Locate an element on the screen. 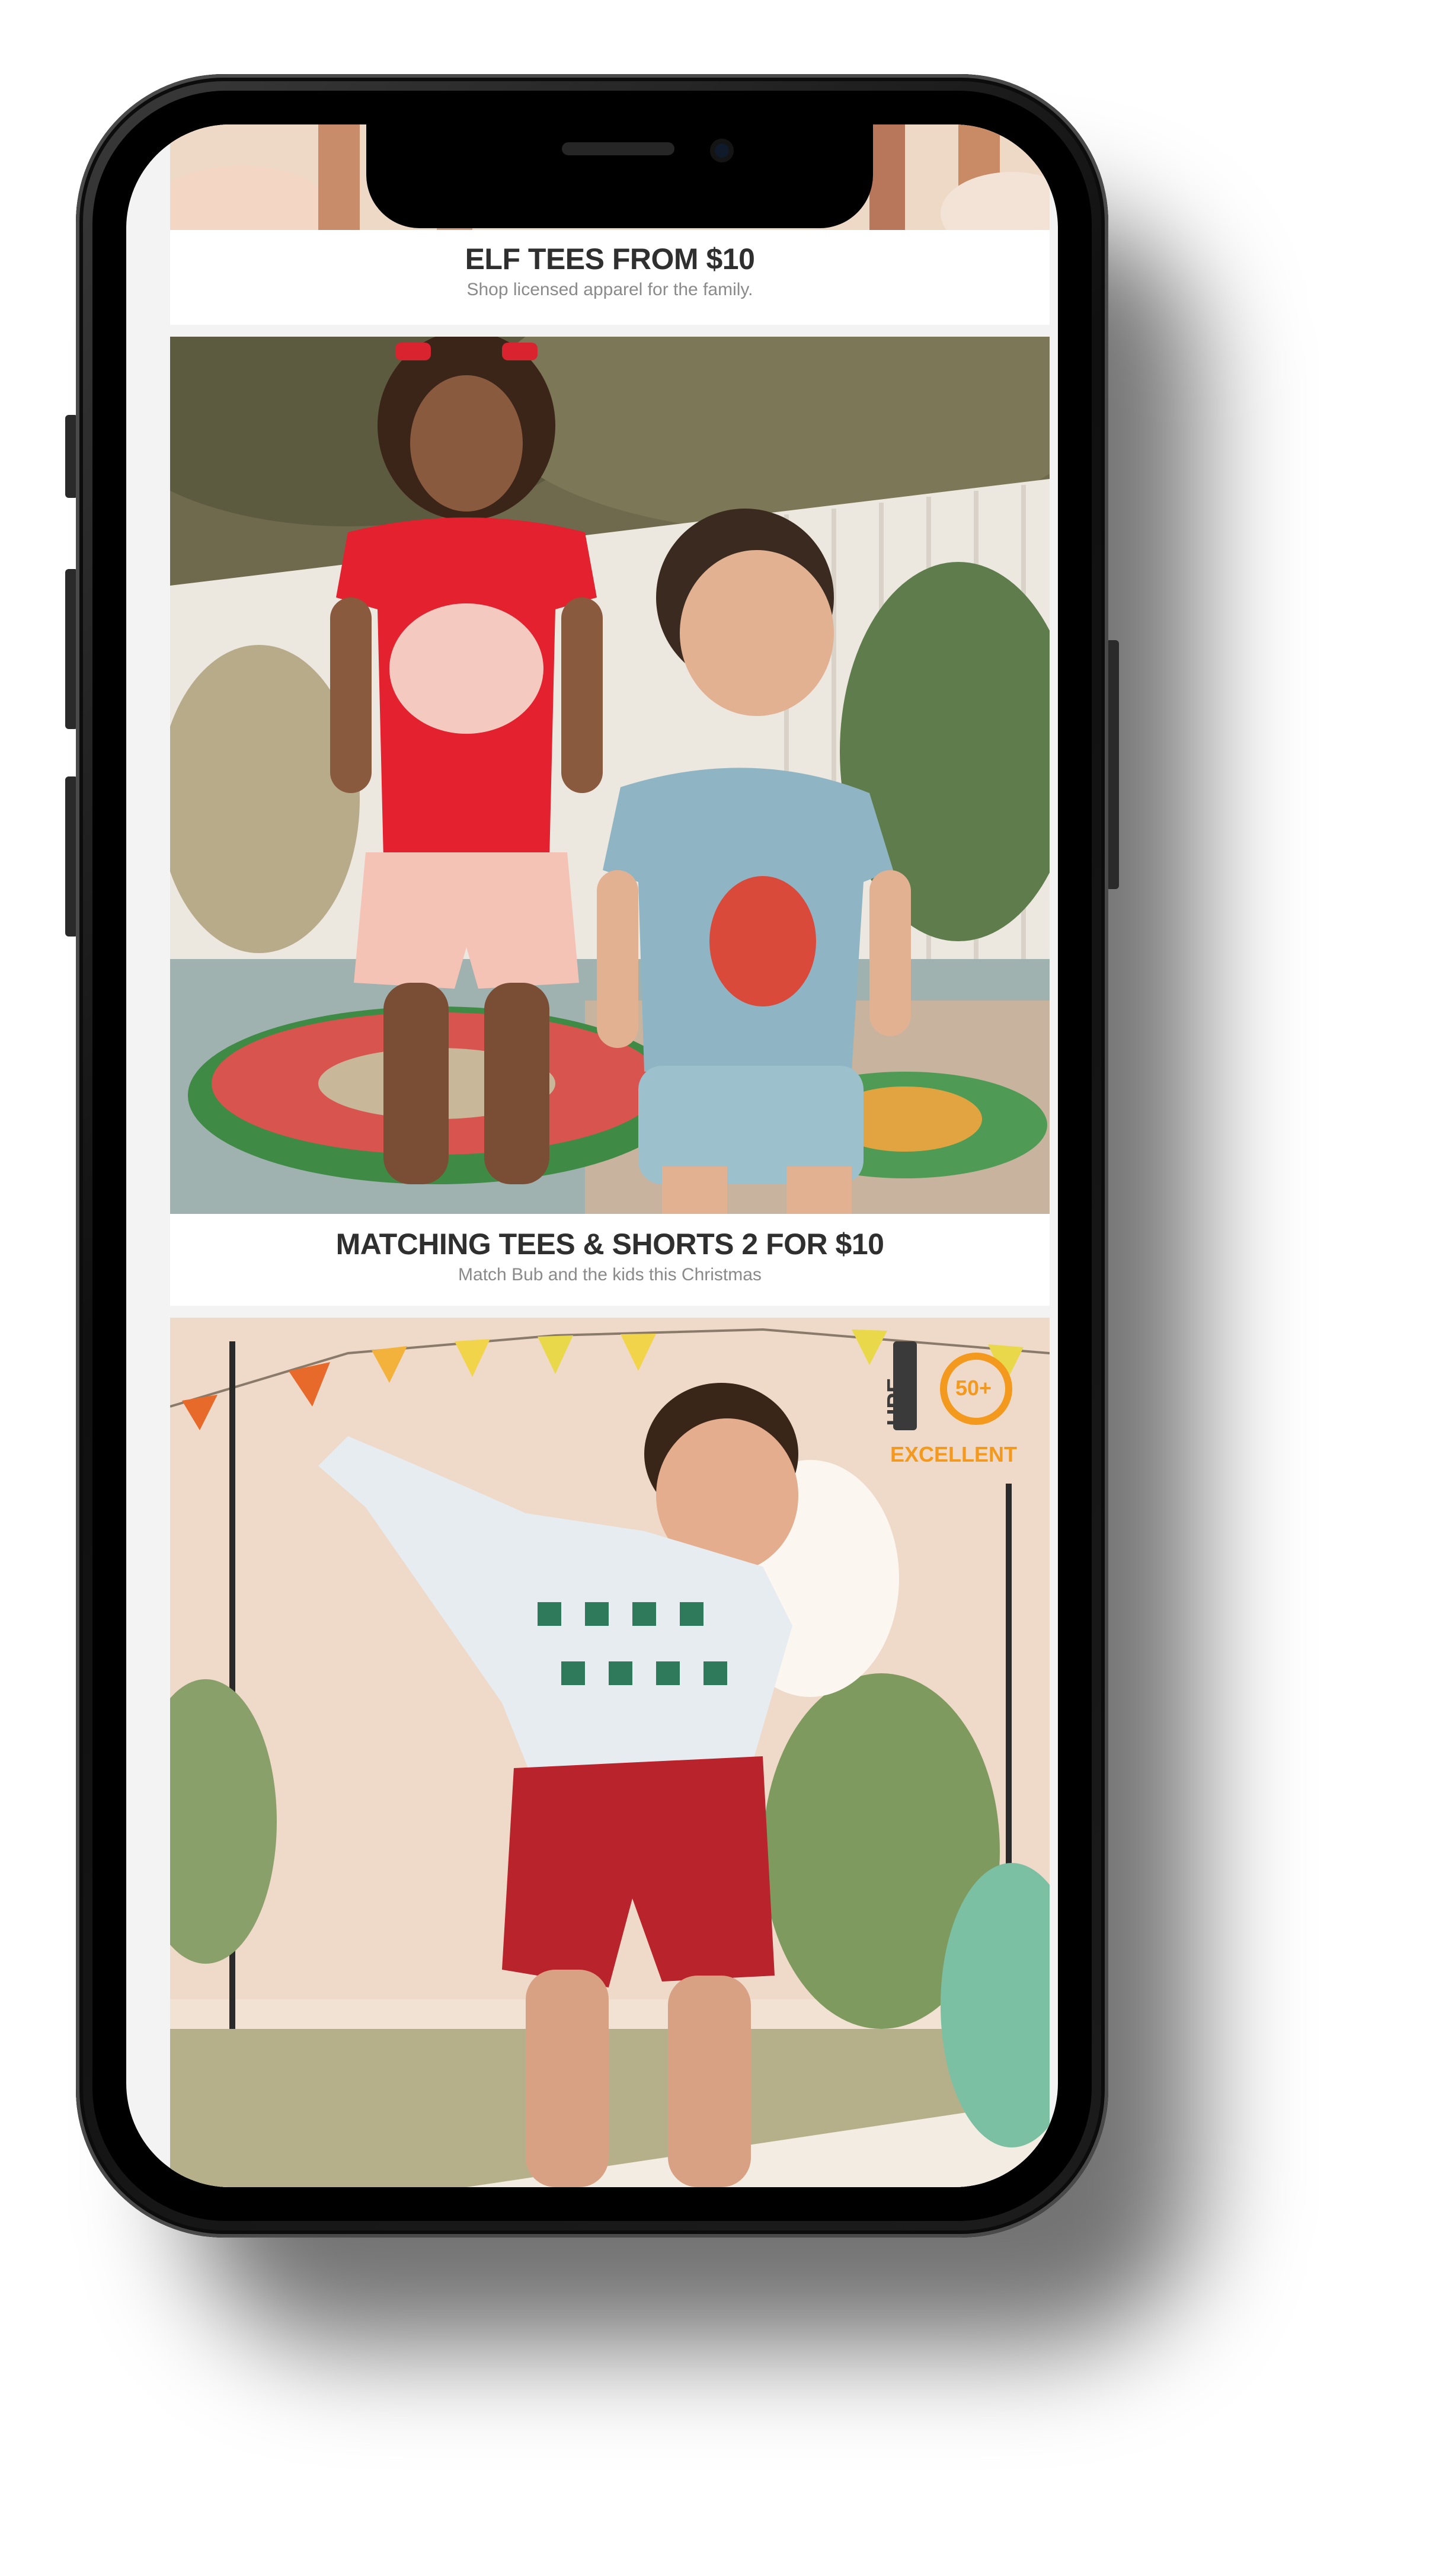  upf-rating: 50+ is located at coordinates (974, 1388).